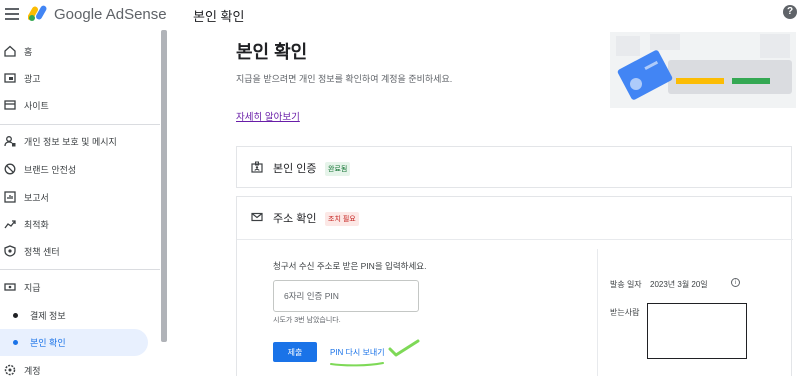 This screenshot has width=800, height=376. I want to click on resend-pin-link: PIN 다시 보내기, so click(357, 352).